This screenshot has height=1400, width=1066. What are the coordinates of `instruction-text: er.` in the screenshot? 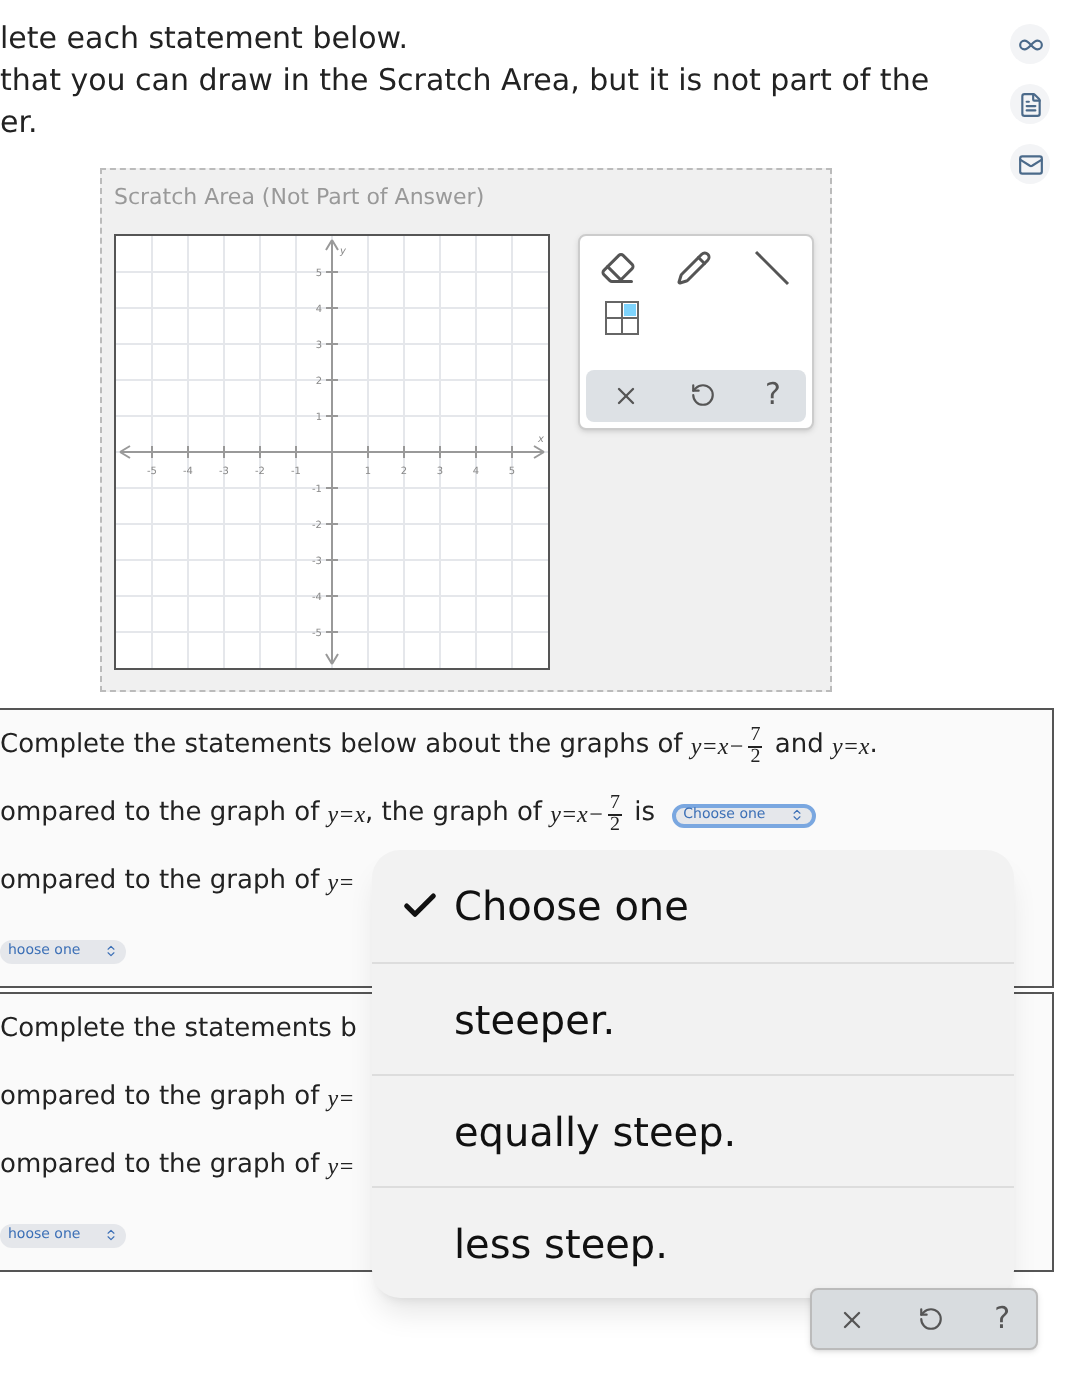 It's located at (19, 123).